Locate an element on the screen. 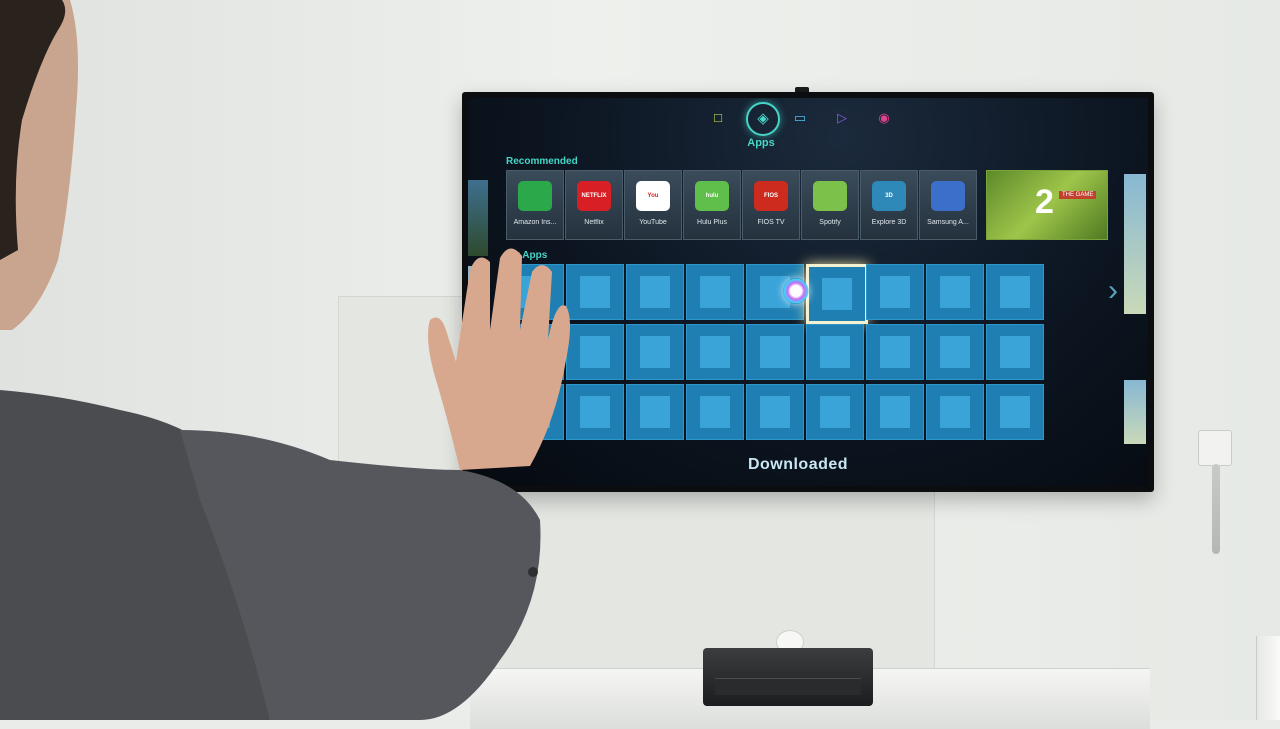 The image size is (1280, 729). app-name: YouTube is located at coordinates (653, 222).